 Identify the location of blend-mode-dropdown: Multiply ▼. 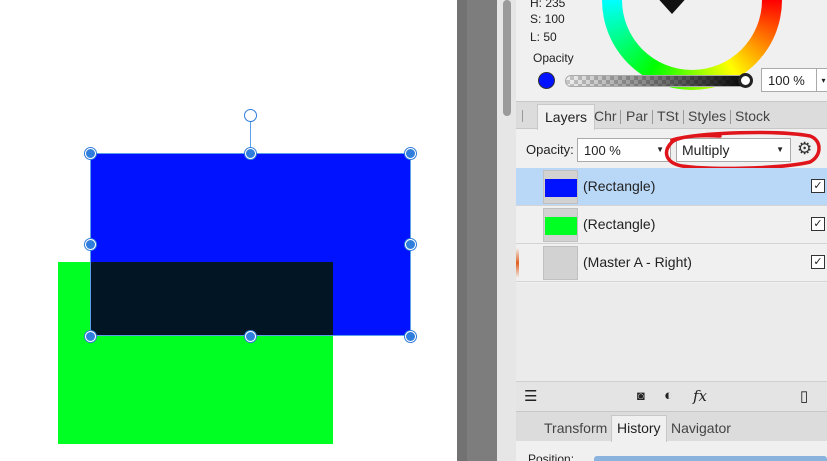
(733, 150).